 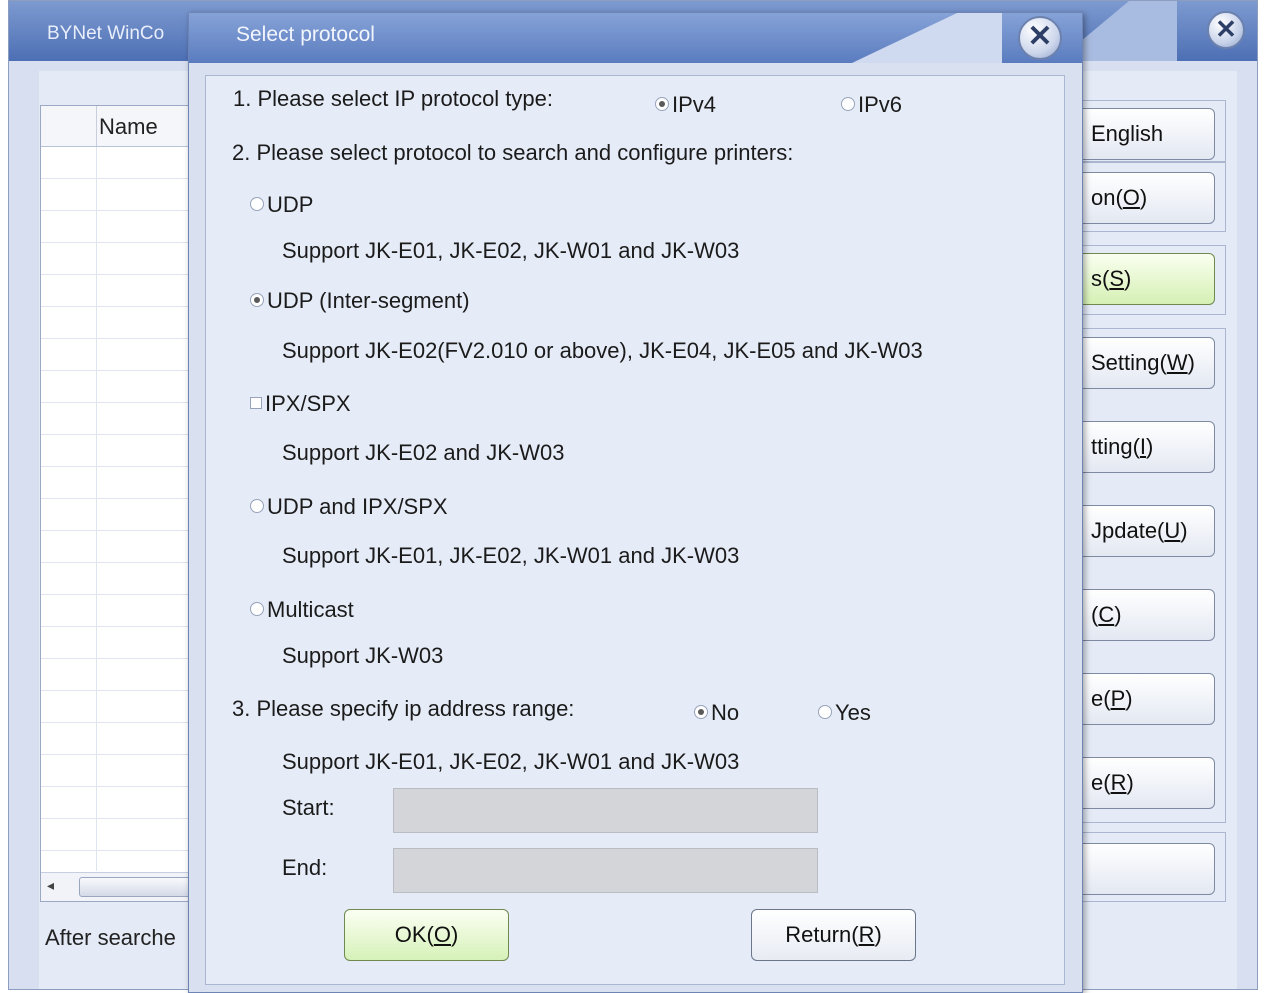 What do you see at coordinates (1142, 198) in the screenshot?
I see `side-button-option: on(O)` at bounding box center [1142, 198].